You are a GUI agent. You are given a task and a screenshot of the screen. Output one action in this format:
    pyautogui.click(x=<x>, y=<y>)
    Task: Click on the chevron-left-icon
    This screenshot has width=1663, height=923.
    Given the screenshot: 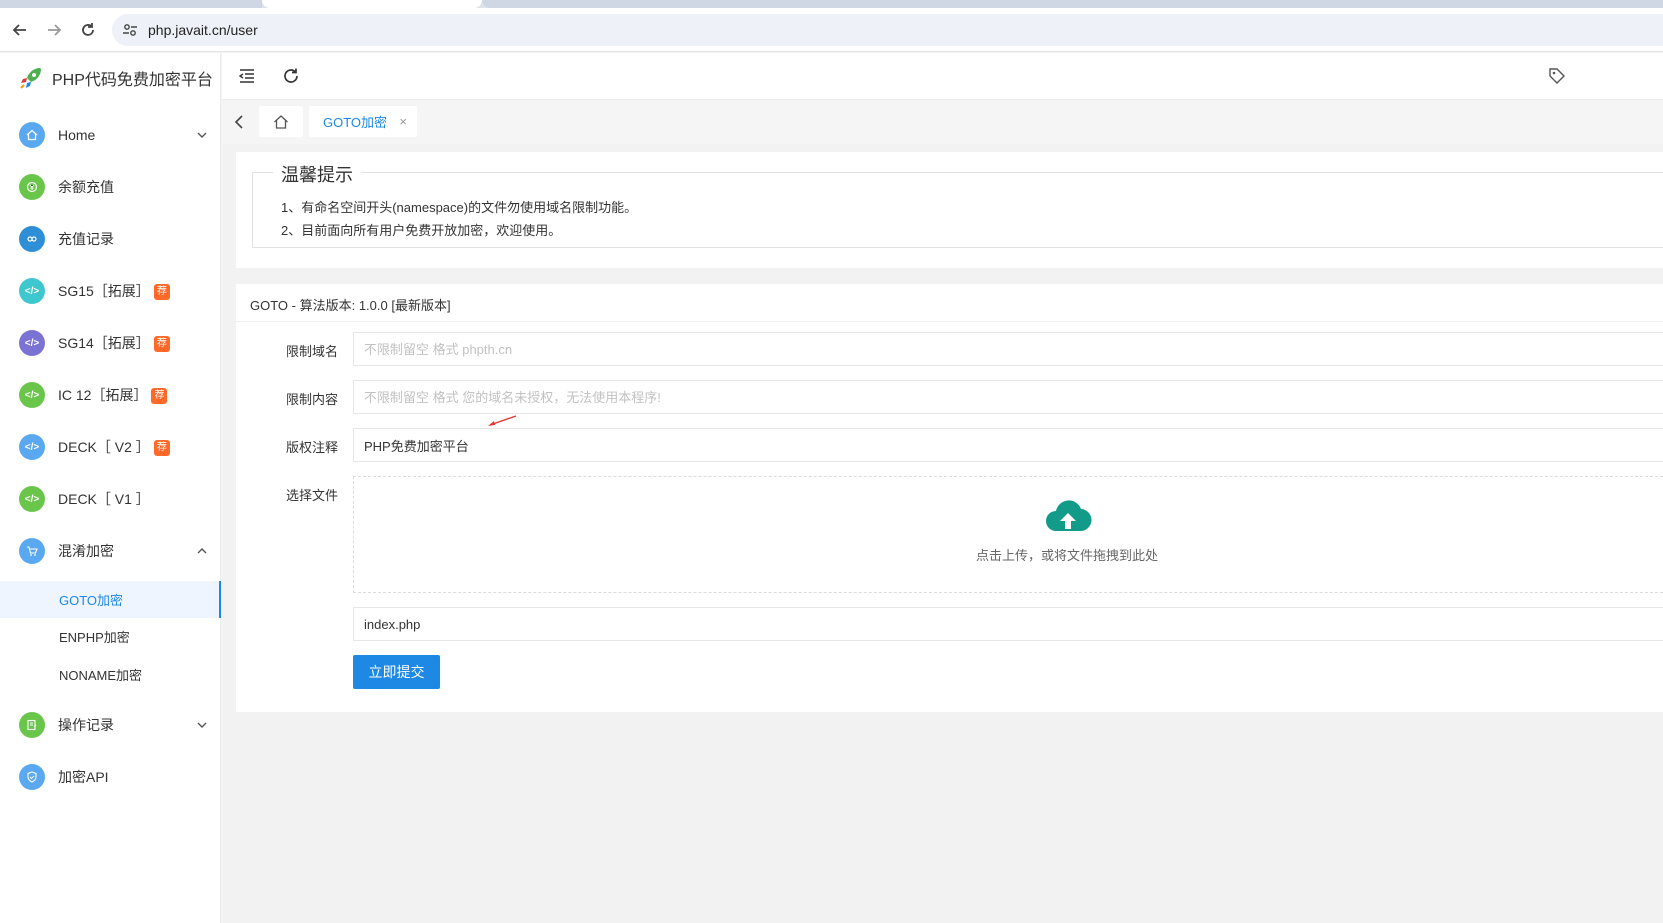 What is the action you would take?
    pyautogui.click(x=240, y=122)
    